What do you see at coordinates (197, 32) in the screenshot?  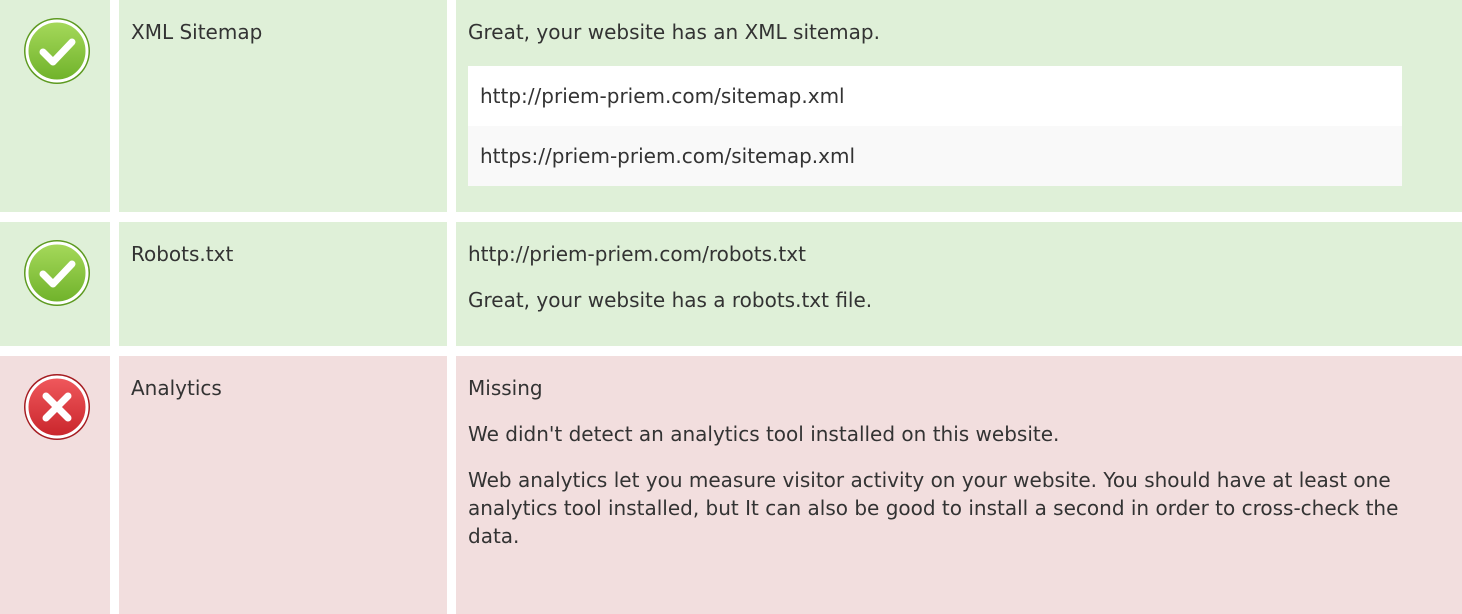 I see `check-name: XML Sitemap` at bounding box center [197, 32].